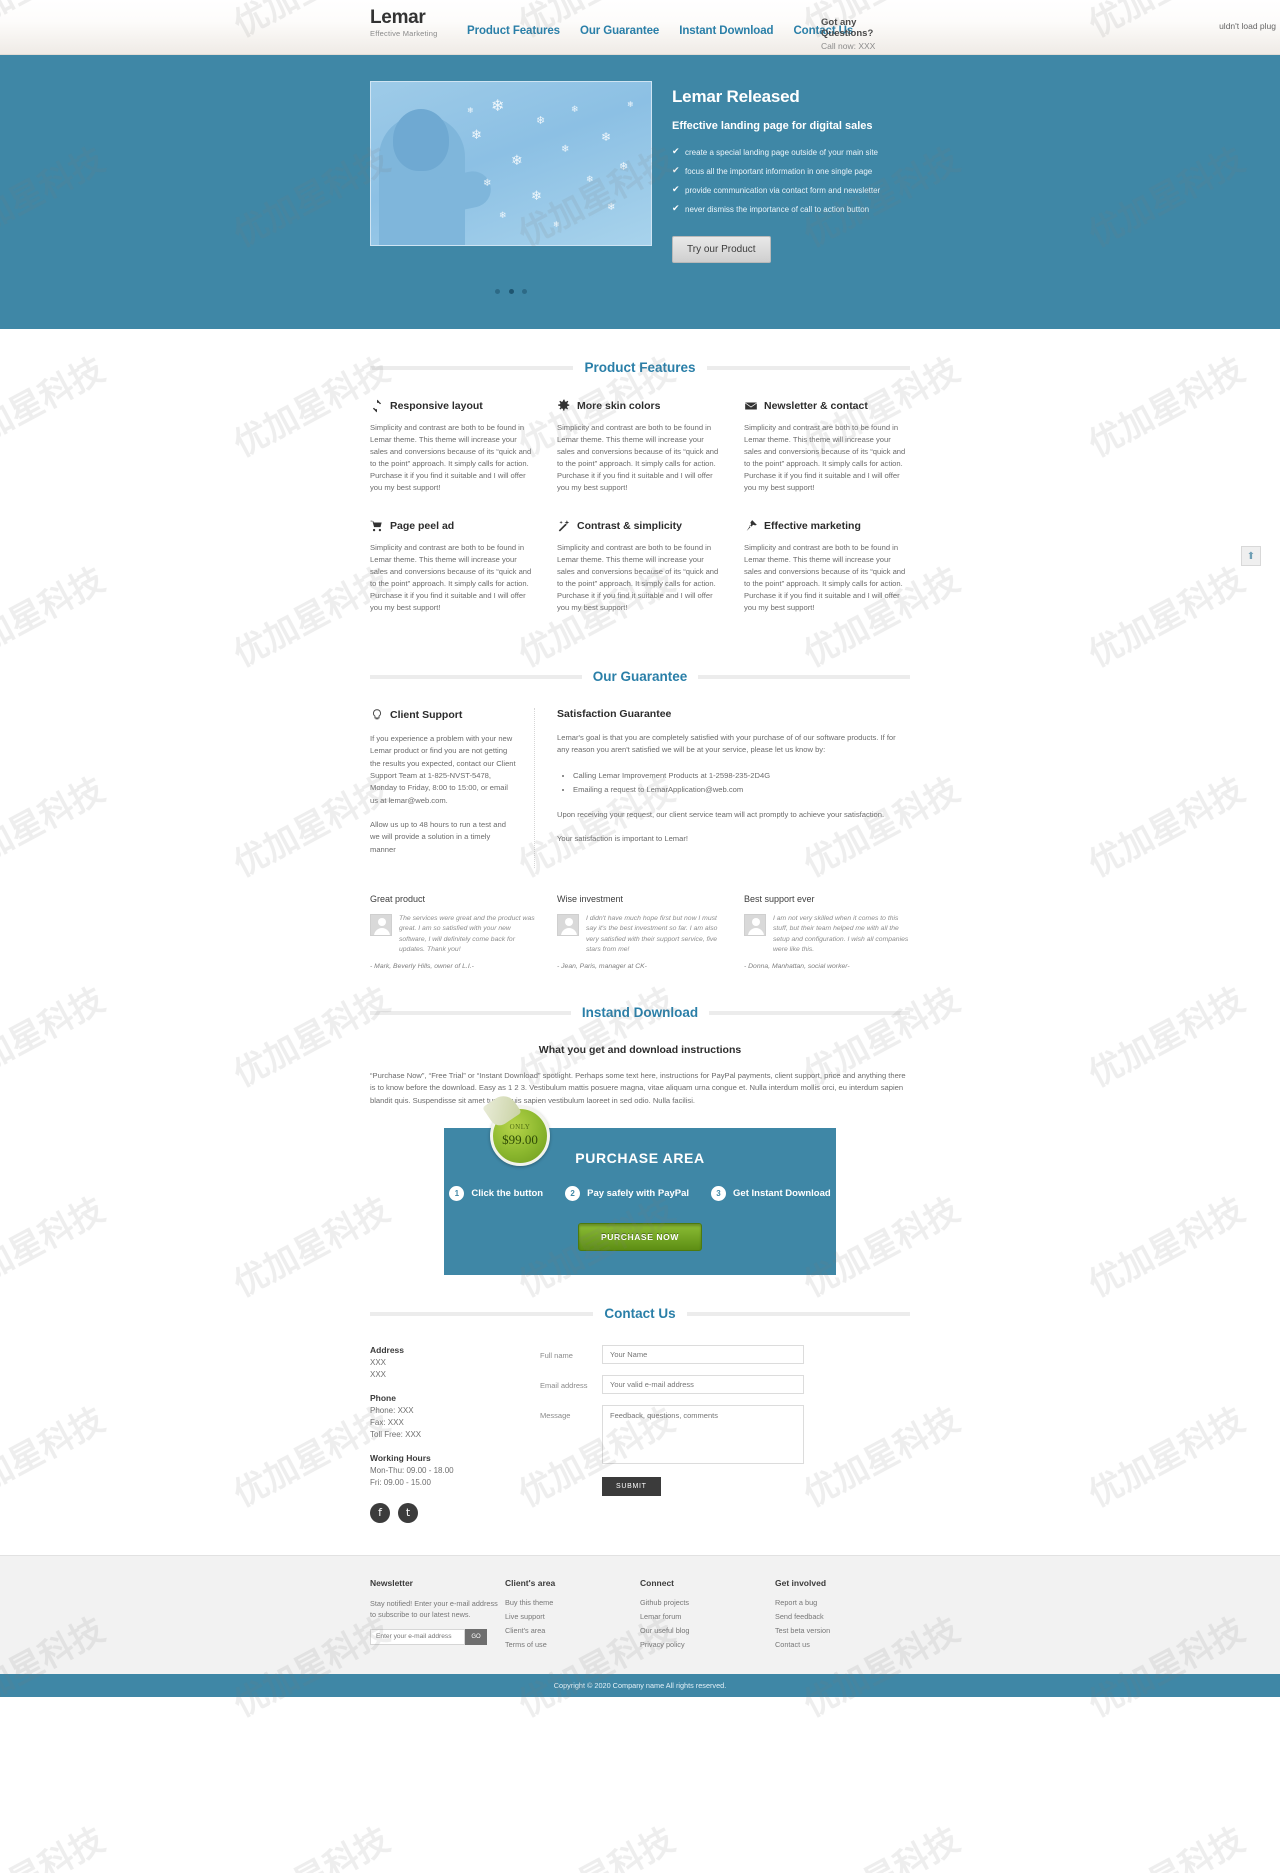  Describe the element at coordinates (842, 1644) in the screenshot. I see `footer-link: Contact us` at that location.